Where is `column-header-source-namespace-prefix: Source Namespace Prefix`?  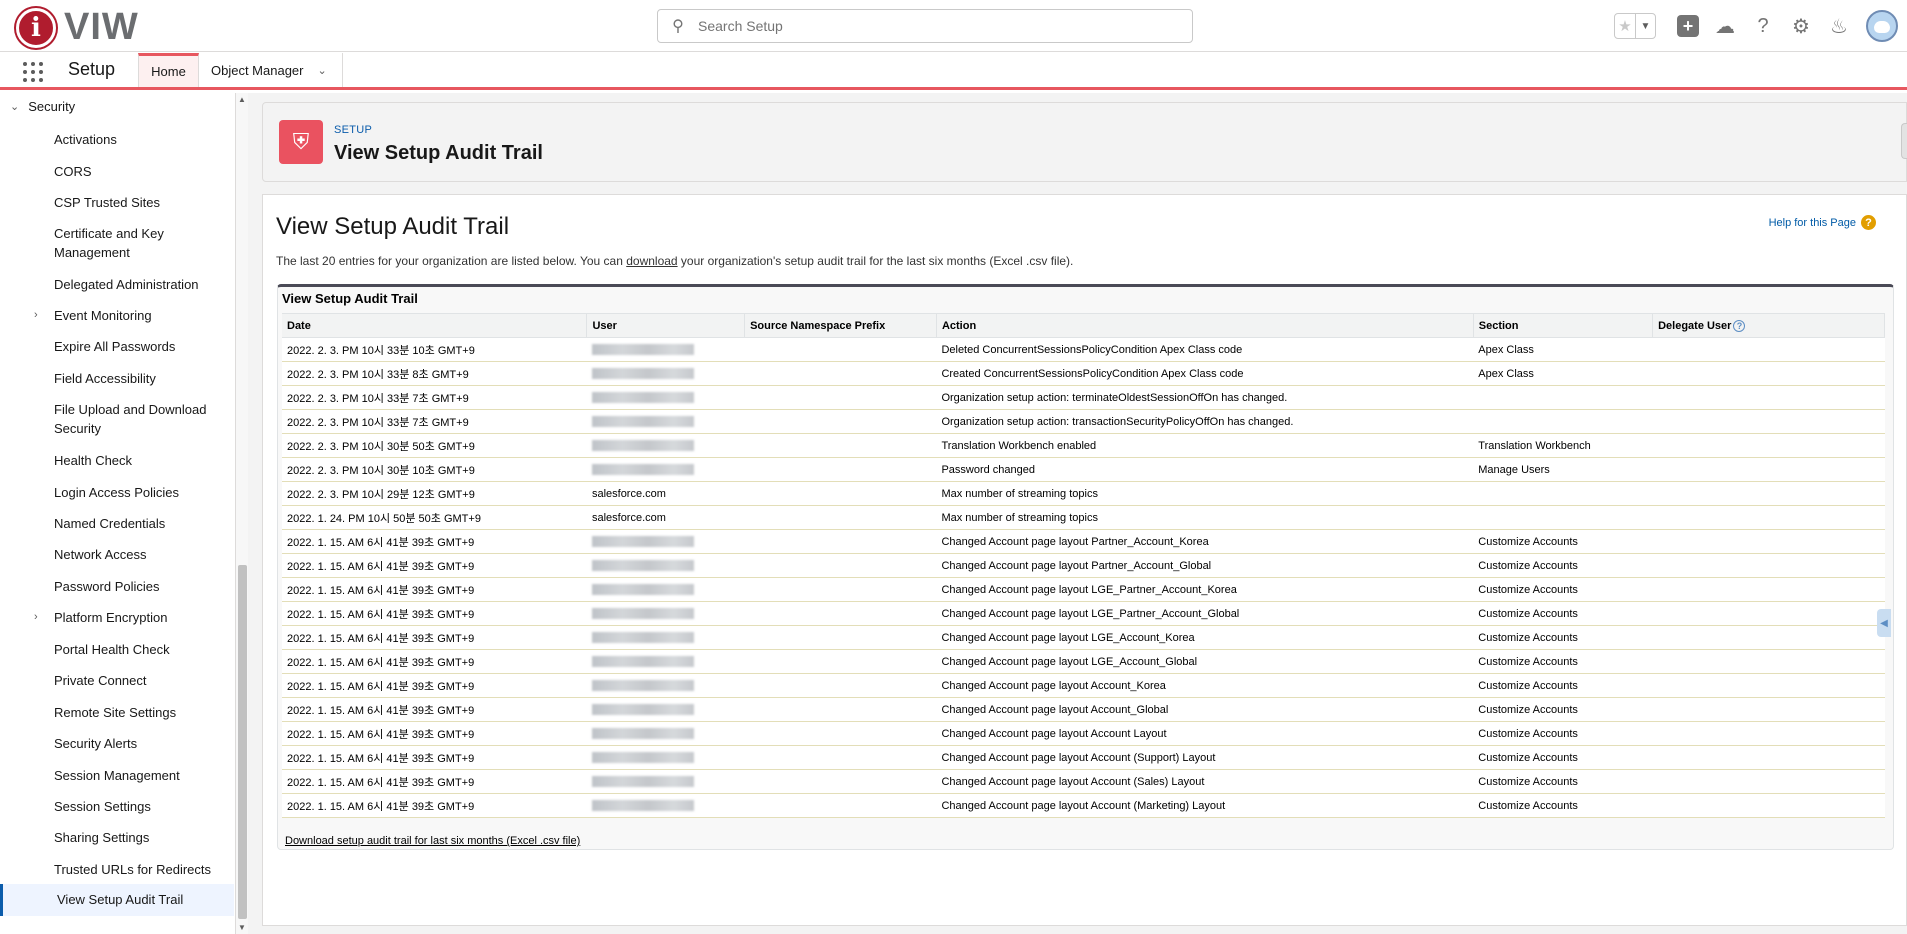
column-header-source-namespace-prefix: Source Namespace Prefix is located at coordinates (840, 325).